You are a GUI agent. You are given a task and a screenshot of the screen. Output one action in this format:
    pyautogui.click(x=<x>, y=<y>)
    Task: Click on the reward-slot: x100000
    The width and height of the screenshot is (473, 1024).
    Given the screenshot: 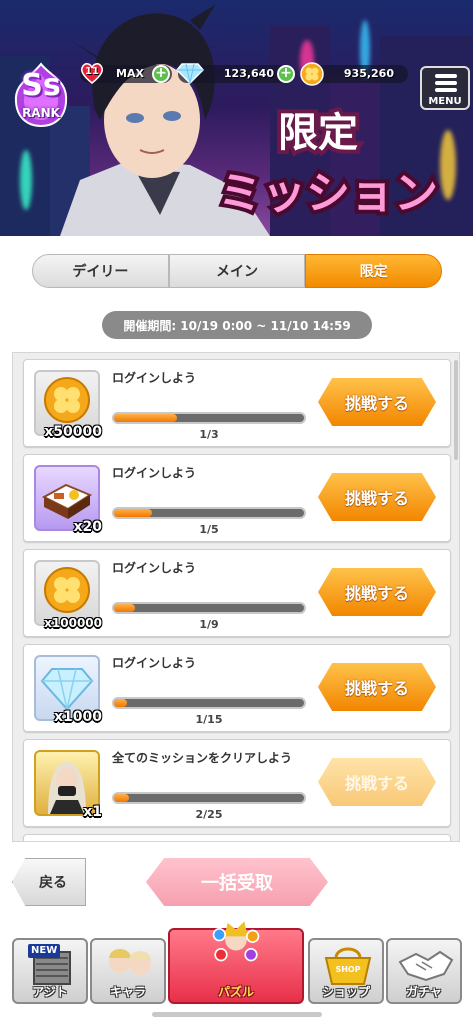 What is the action you would take?
    pyautogui.click(x=68, y=595)
    